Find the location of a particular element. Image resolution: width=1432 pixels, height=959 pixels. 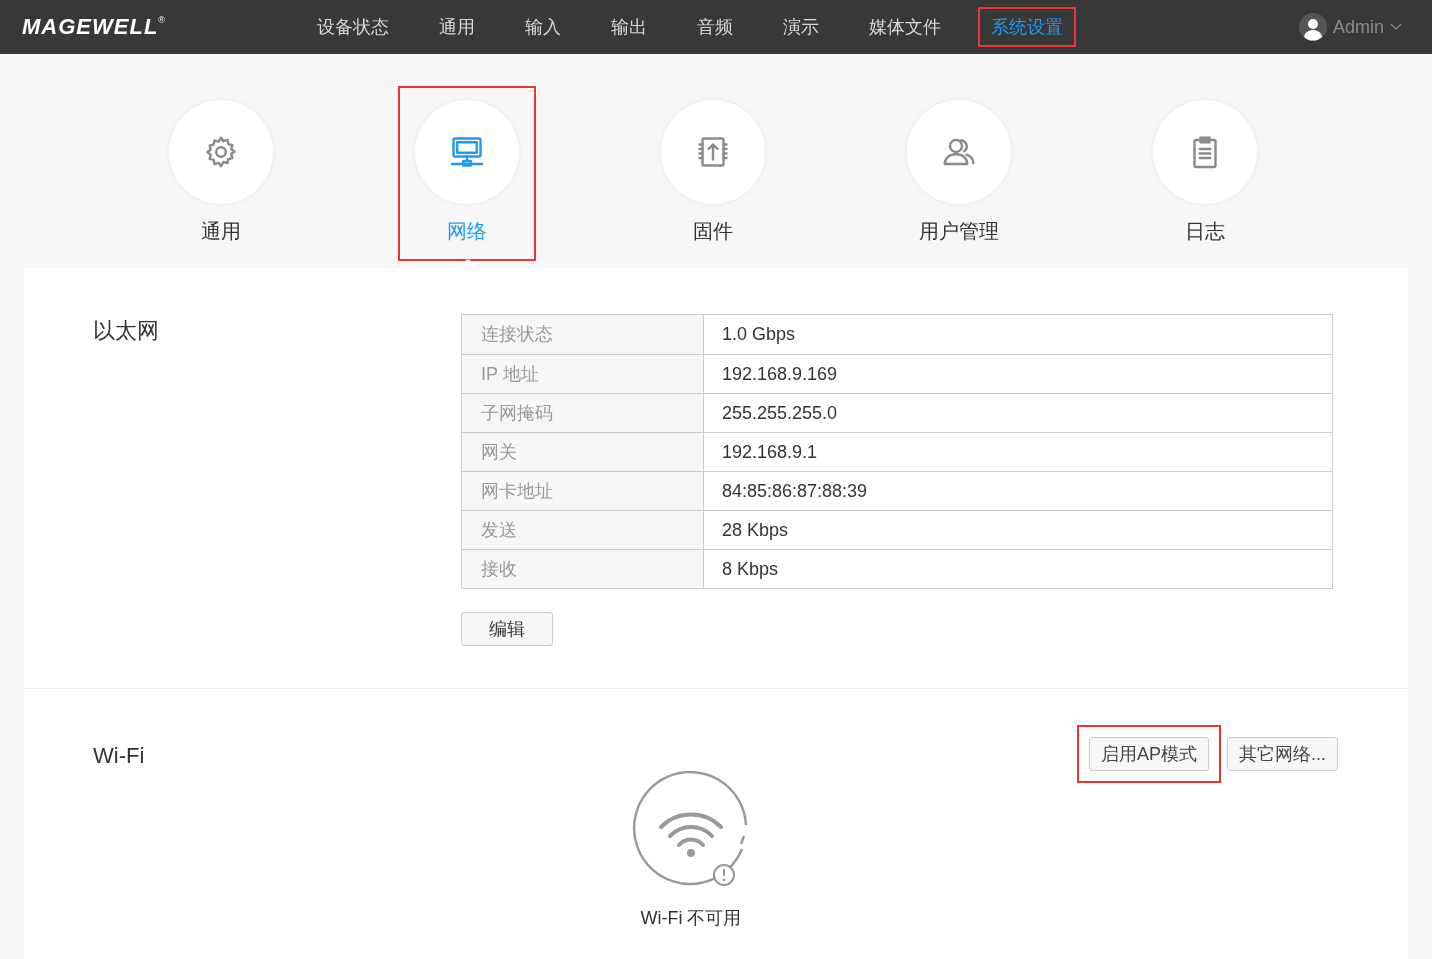

table-cell: 网卡地址 is located at coordinates (583, 491).